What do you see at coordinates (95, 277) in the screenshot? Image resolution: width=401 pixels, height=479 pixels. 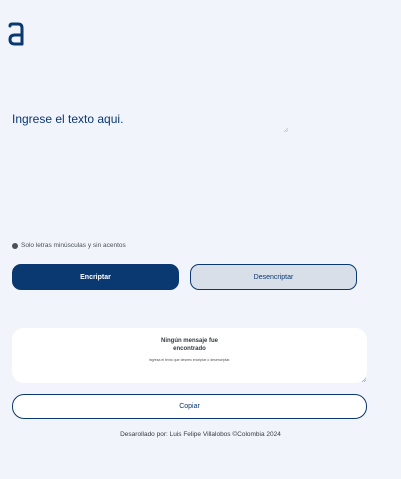 I see `encrypt-button: Encriptar` at bounding box center [95, 277].